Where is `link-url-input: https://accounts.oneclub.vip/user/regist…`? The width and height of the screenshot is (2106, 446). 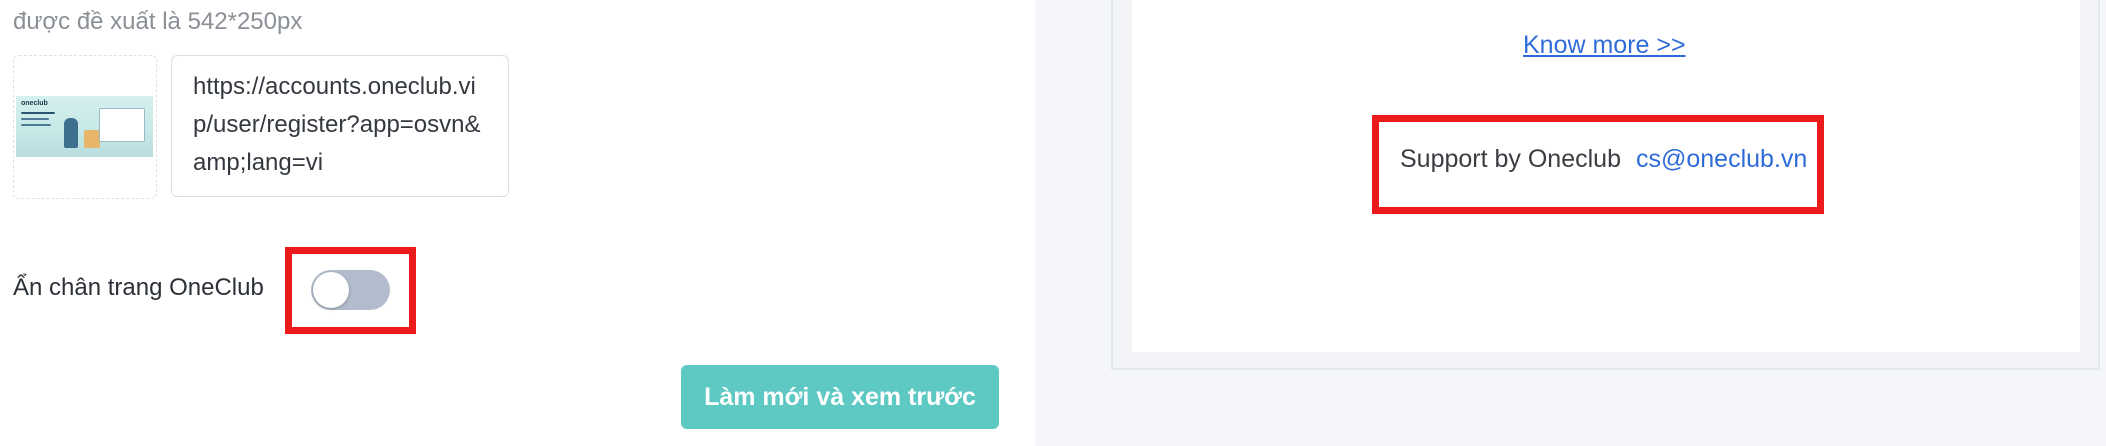 link-url-input: https://accounts.oneclub.vip/user/regist… is located at coordinates (340, 126).